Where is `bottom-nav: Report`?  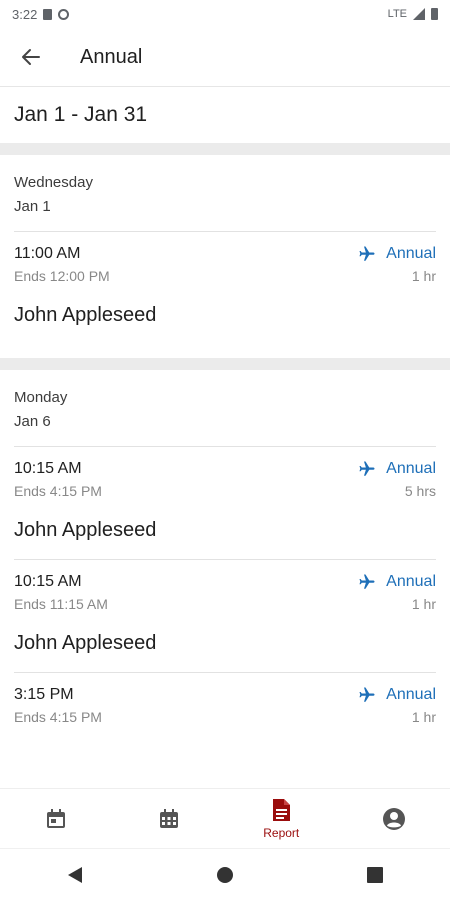 bottom-nav: Report is located at coordinates (225, 818).